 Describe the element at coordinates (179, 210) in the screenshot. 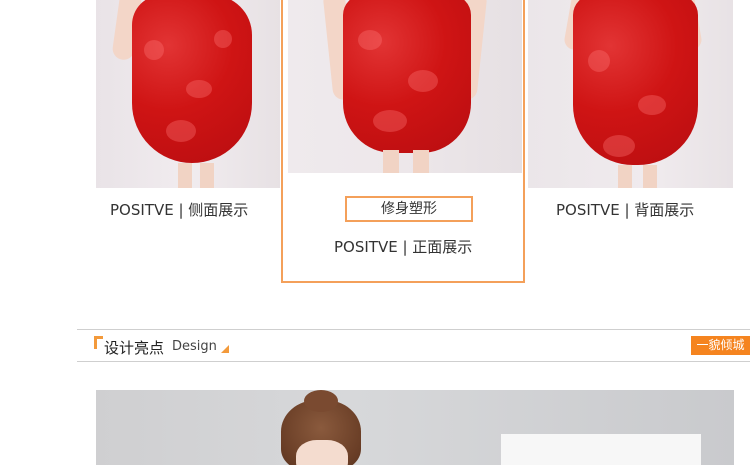

I see `side-view-caption: POSITVE | 侧面展示` at that location.